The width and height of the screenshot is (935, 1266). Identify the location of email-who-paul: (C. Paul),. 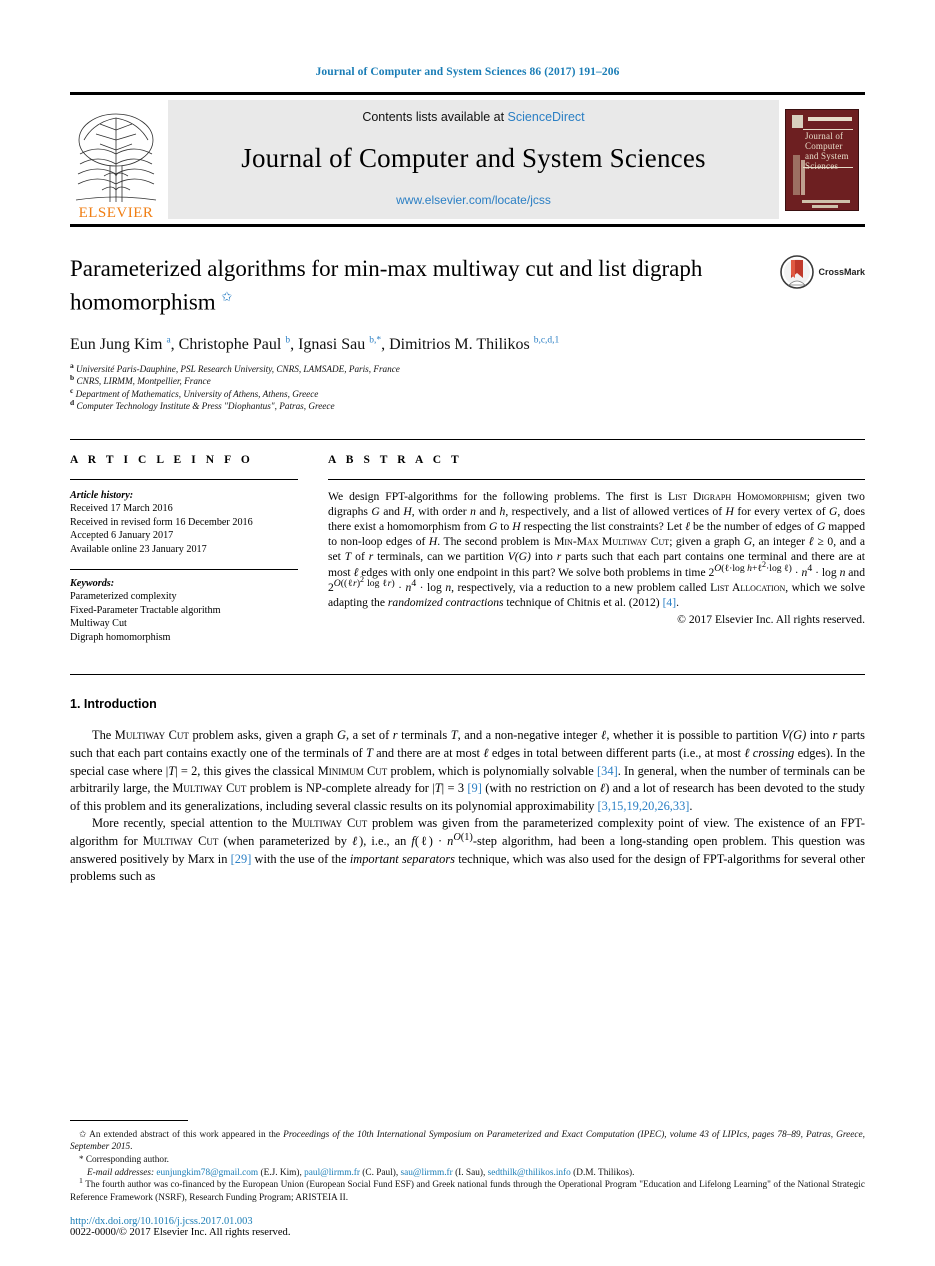
(380, 1172).